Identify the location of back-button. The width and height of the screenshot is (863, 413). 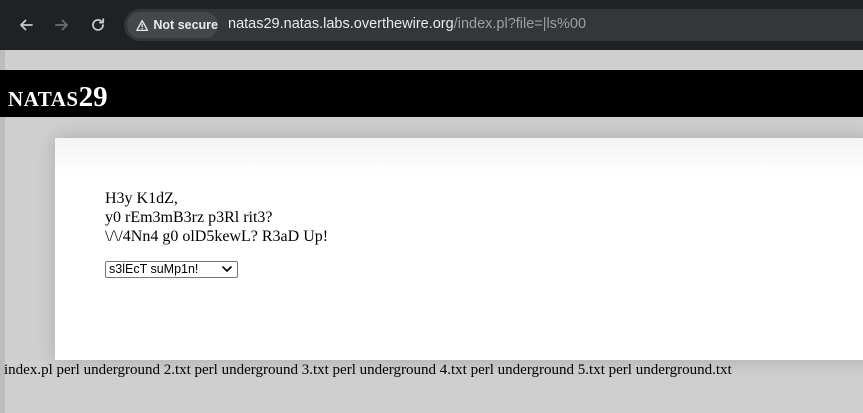
(26, 25).